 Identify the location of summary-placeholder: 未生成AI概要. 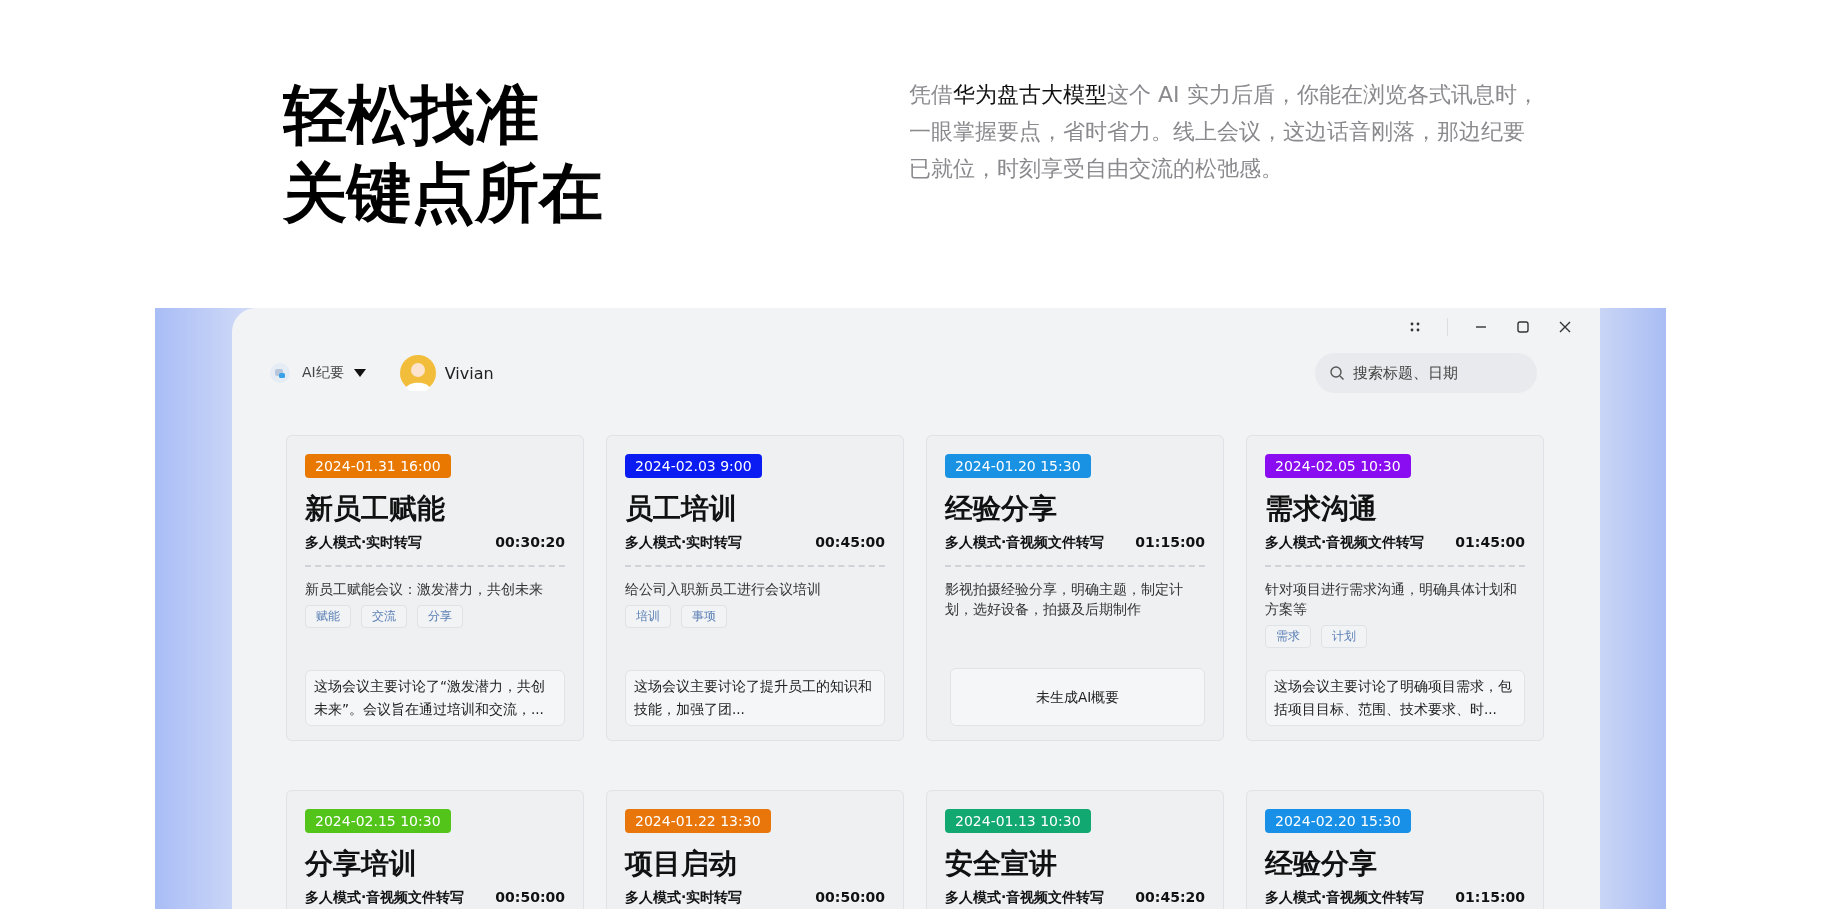
(1077, 697).